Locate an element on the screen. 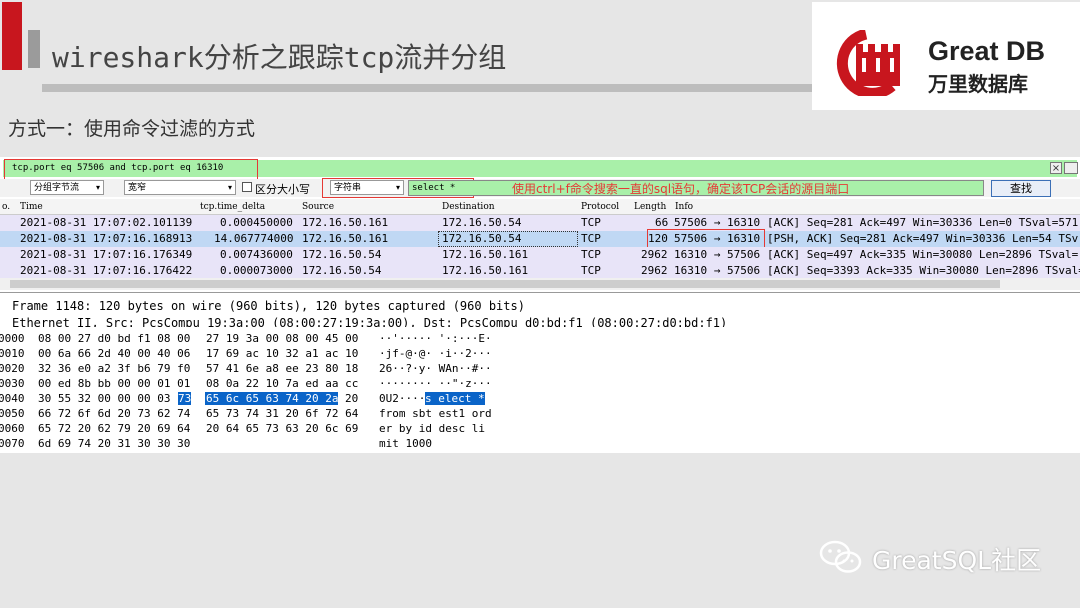  watermark-text: GreatSQL社区 is located at coordinates (957, 560).